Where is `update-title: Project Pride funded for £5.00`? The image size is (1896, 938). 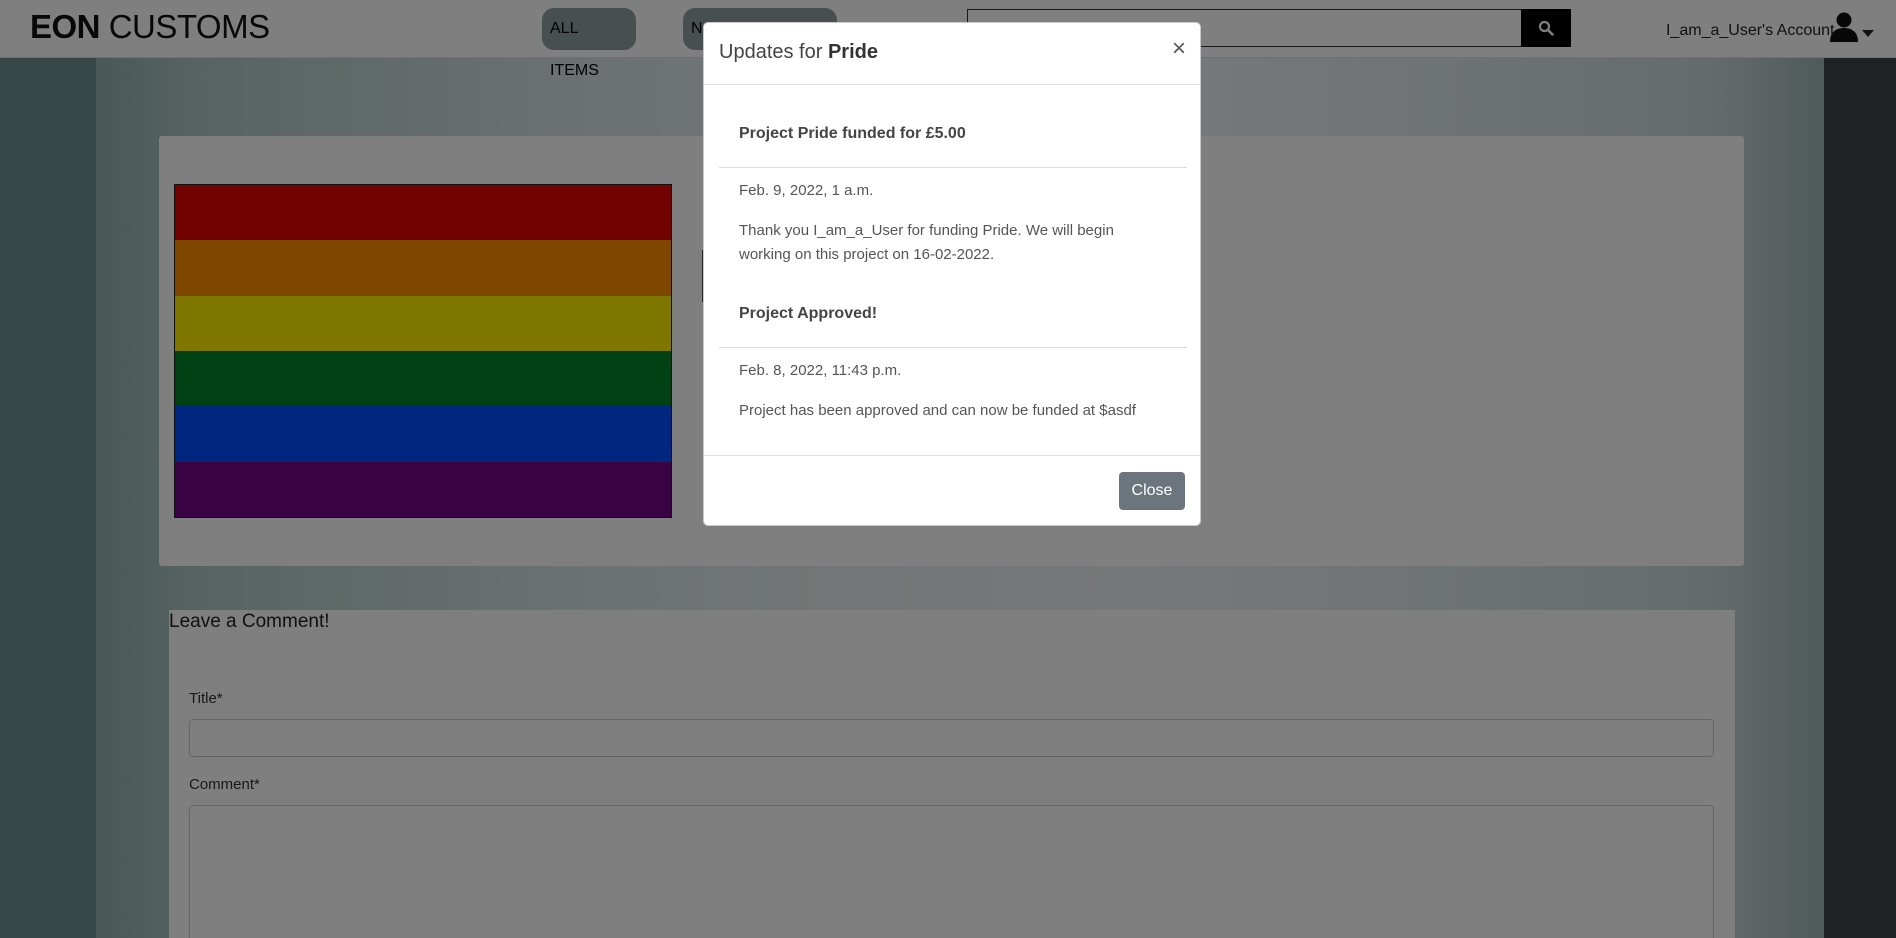 update-title: Project Pride funded for £5.00 is located at coordinates (852, 133).